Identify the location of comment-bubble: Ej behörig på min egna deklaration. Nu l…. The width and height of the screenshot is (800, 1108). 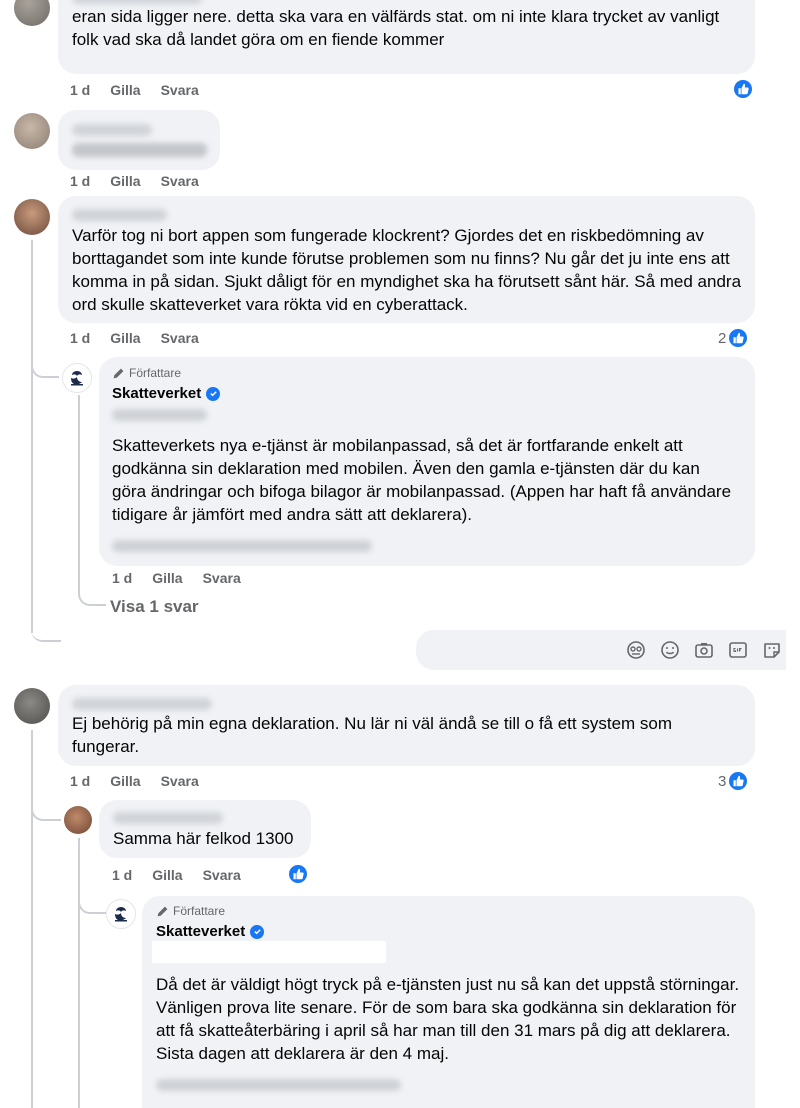
(406, 725).